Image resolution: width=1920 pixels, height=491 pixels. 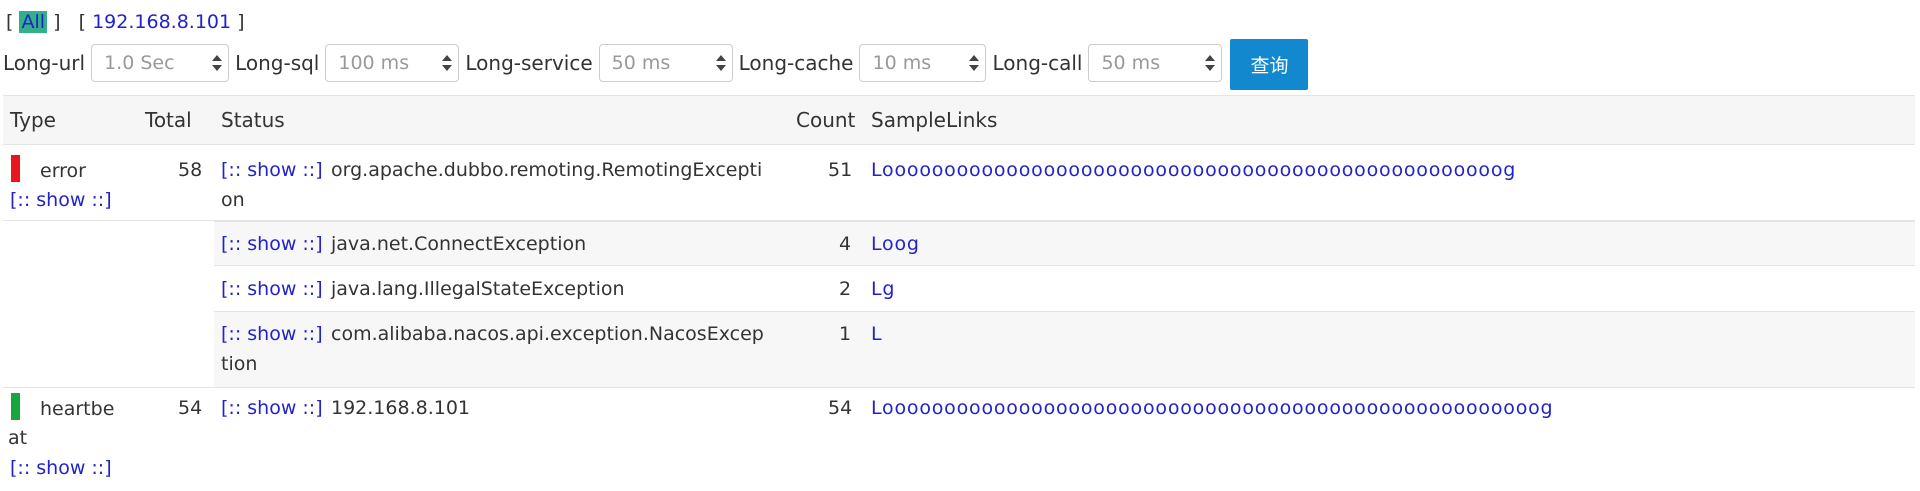 I want to click on ip-filter-bar: [ All ] [ 192.168.8.101 ], so click(x=125, y=22).